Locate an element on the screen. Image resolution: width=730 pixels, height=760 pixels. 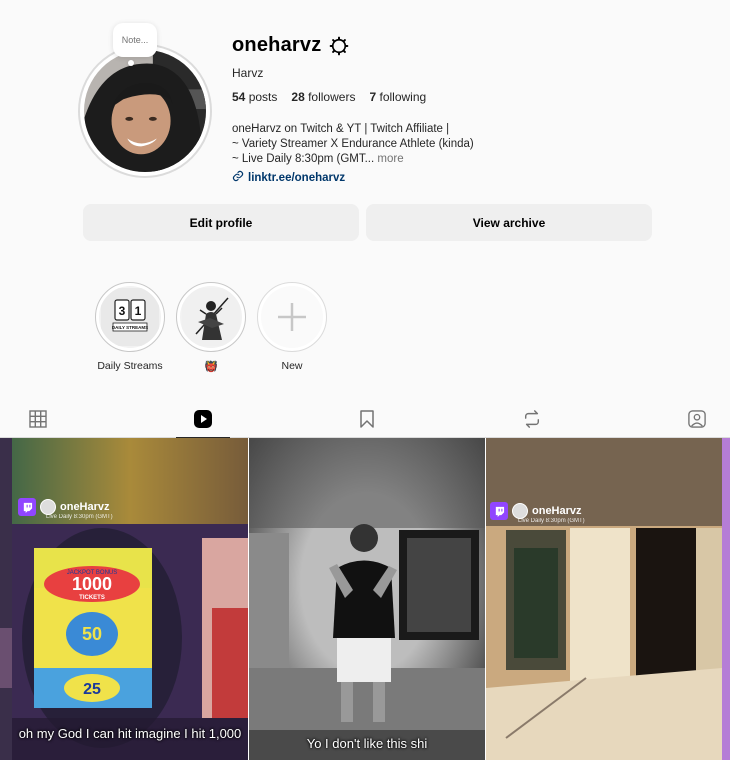
grid-icon is located at coordinates (38, 419).